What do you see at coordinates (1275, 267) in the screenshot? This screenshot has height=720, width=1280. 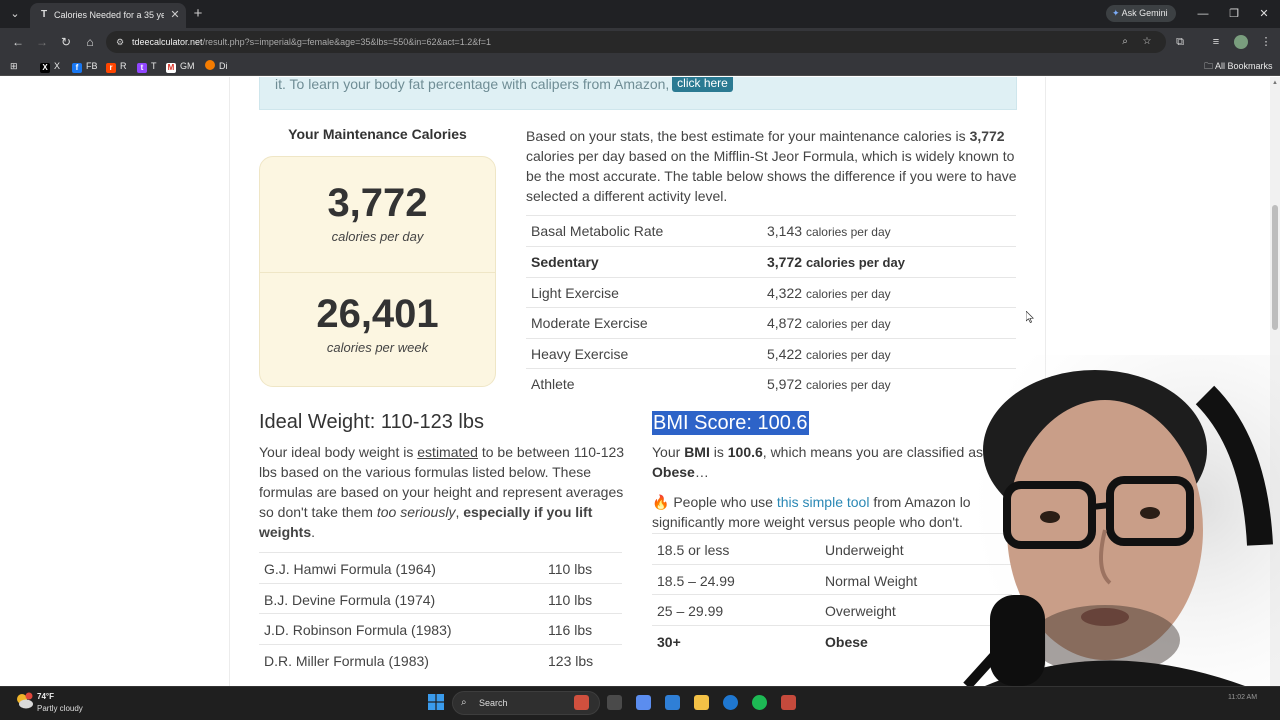 I see `scrollbar-thumb` at bounding box center [1275, 267].